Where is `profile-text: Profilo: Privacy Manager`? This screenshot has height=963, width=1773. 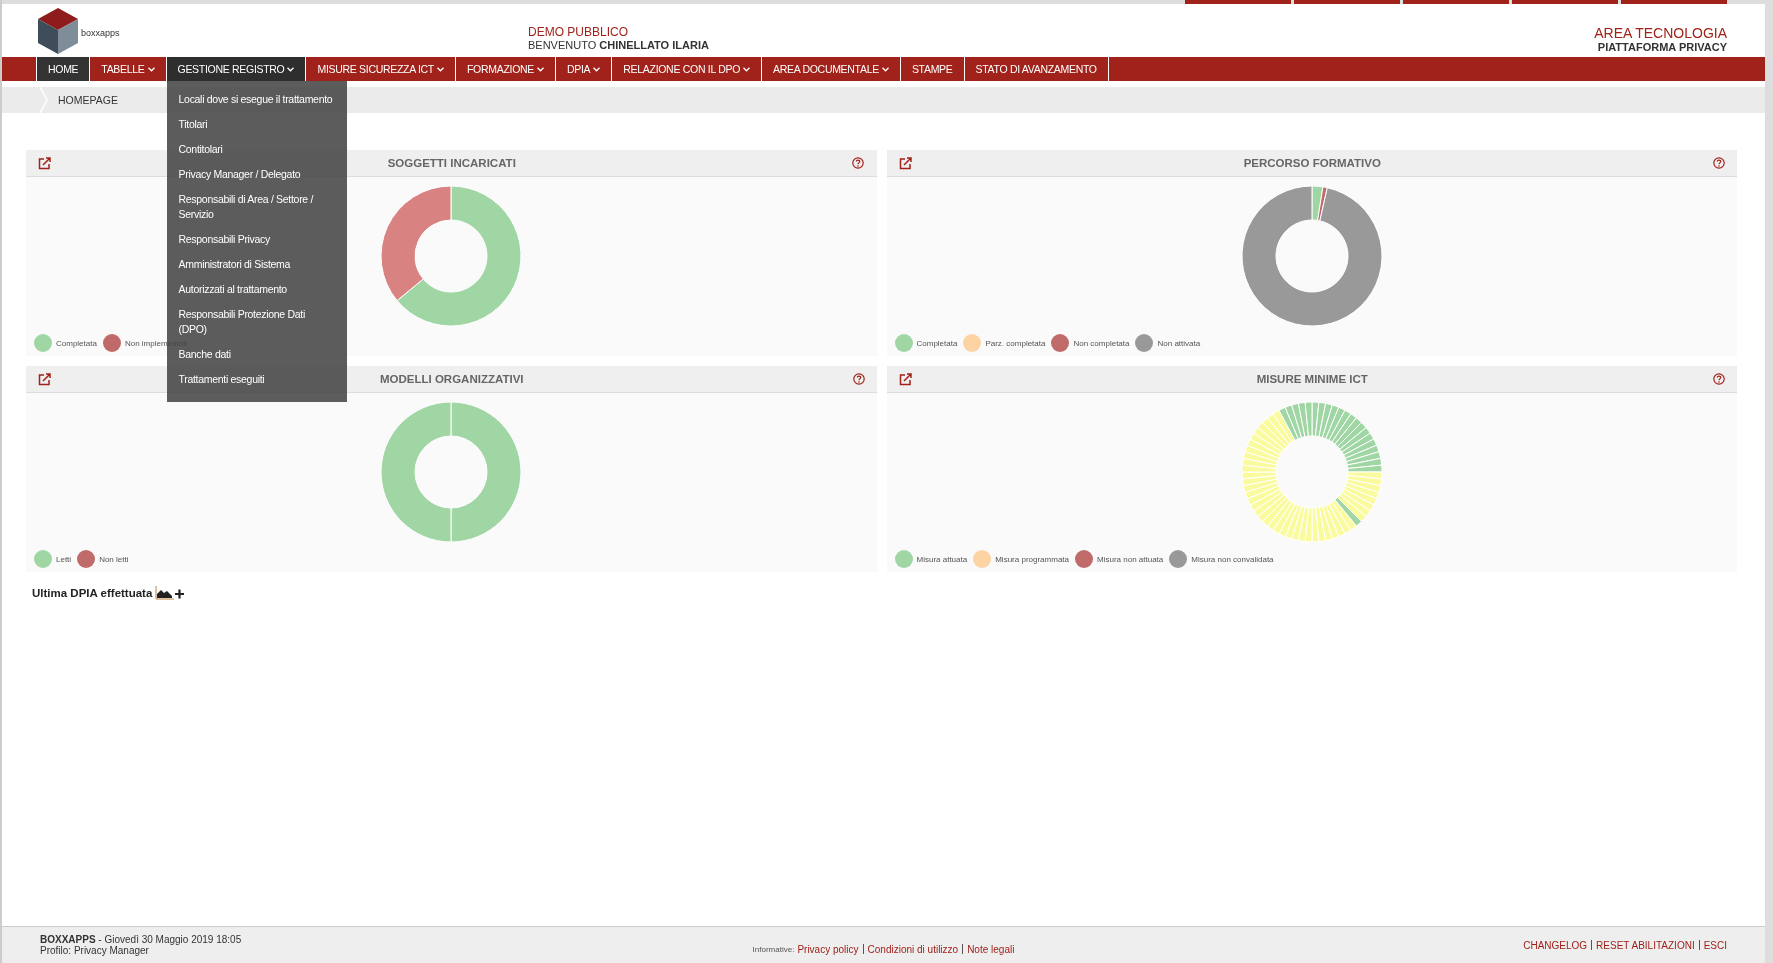
profile-text: Profilo: Privacy Manager is located at coordinates (95, 950).